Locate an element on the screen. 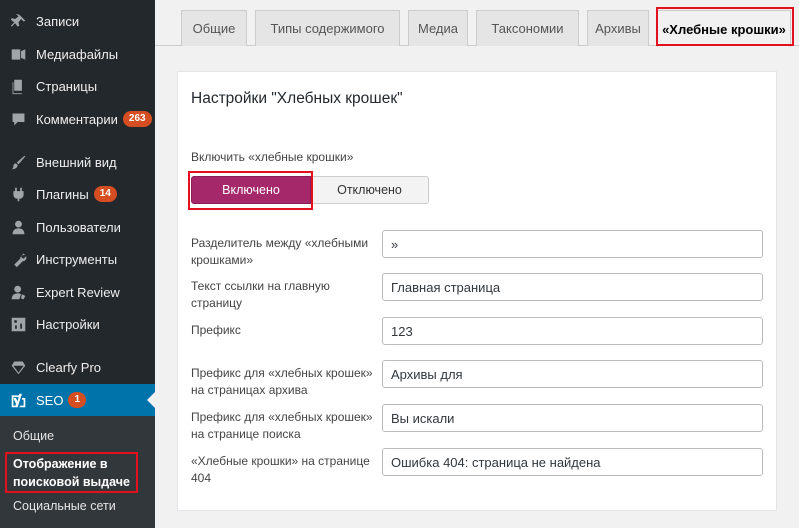 This screenshot has height=528, width=799. yoast-icon is located at coordinates (18, 400).